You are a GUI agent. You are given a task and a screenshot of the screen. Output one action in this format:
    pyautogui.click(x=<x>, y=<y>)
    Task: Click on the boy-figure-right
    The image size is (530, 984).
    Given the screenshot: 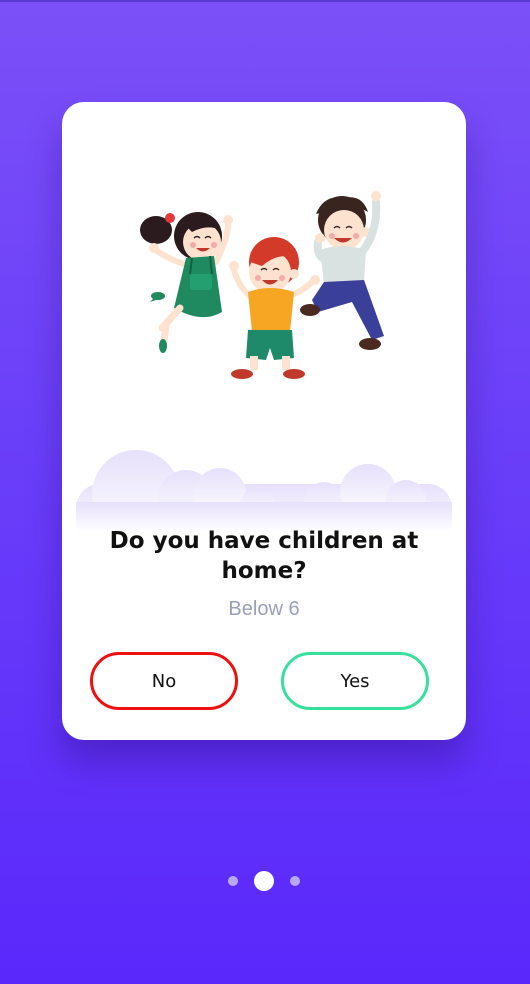 What is the action you would take?
    pyautogui.click(x=342, y=270)
    